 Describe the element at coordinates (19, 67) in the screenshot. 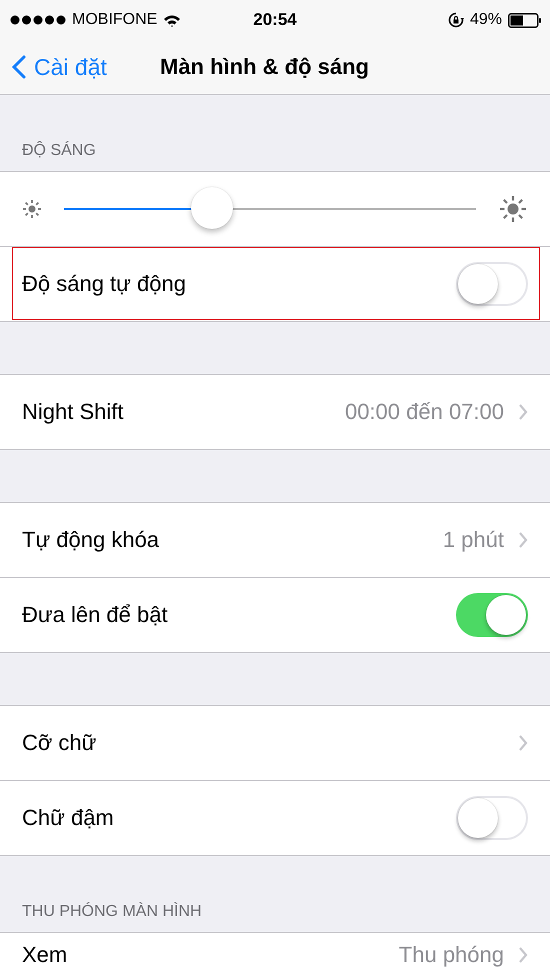

I see `chevron-left-icon` at that location.